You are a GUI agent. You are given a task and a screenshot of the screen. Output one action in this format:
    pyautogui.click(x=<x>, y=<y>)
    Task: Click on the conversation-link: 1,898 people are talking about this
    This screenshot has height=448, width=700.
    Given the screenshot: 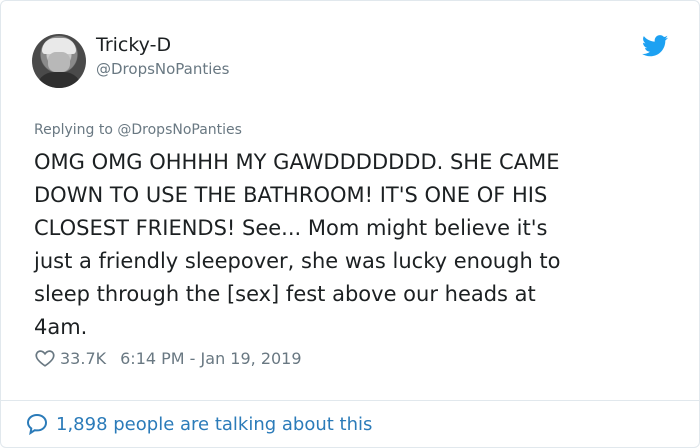 What is the action you would take?
    pyautogui.click(x=198, y=424)
    